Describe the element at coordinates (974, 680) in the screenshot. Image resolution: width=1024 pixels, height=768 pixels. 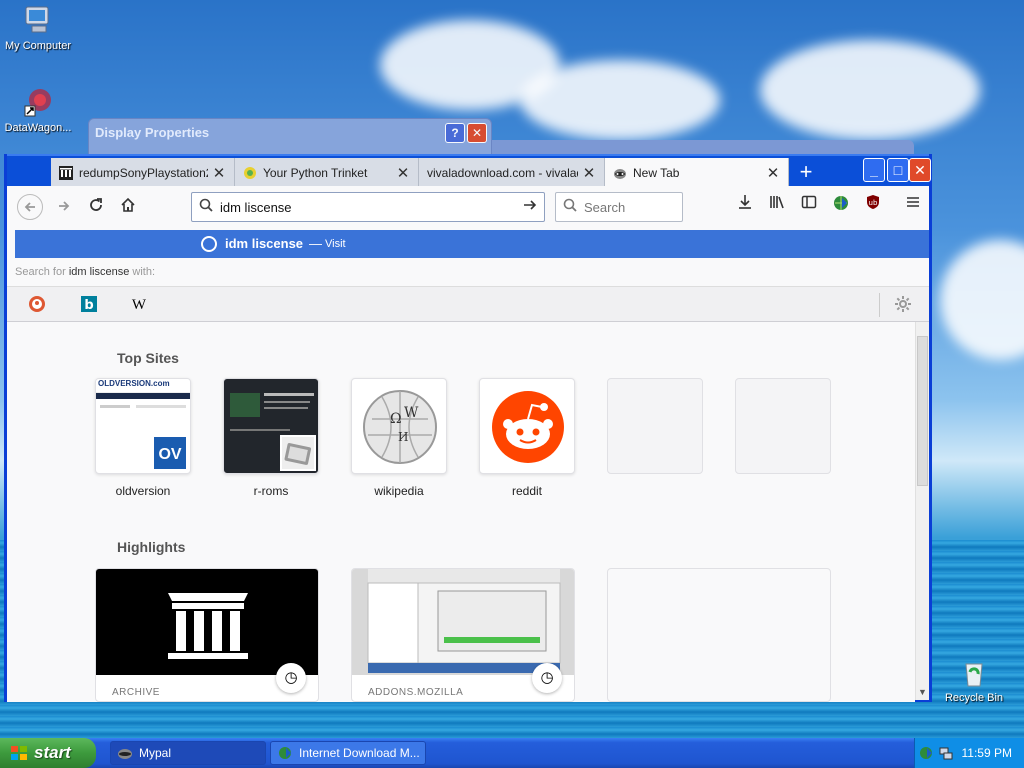
I see `recycle-bin-desktop-icon: Recycle Bin` at that location.